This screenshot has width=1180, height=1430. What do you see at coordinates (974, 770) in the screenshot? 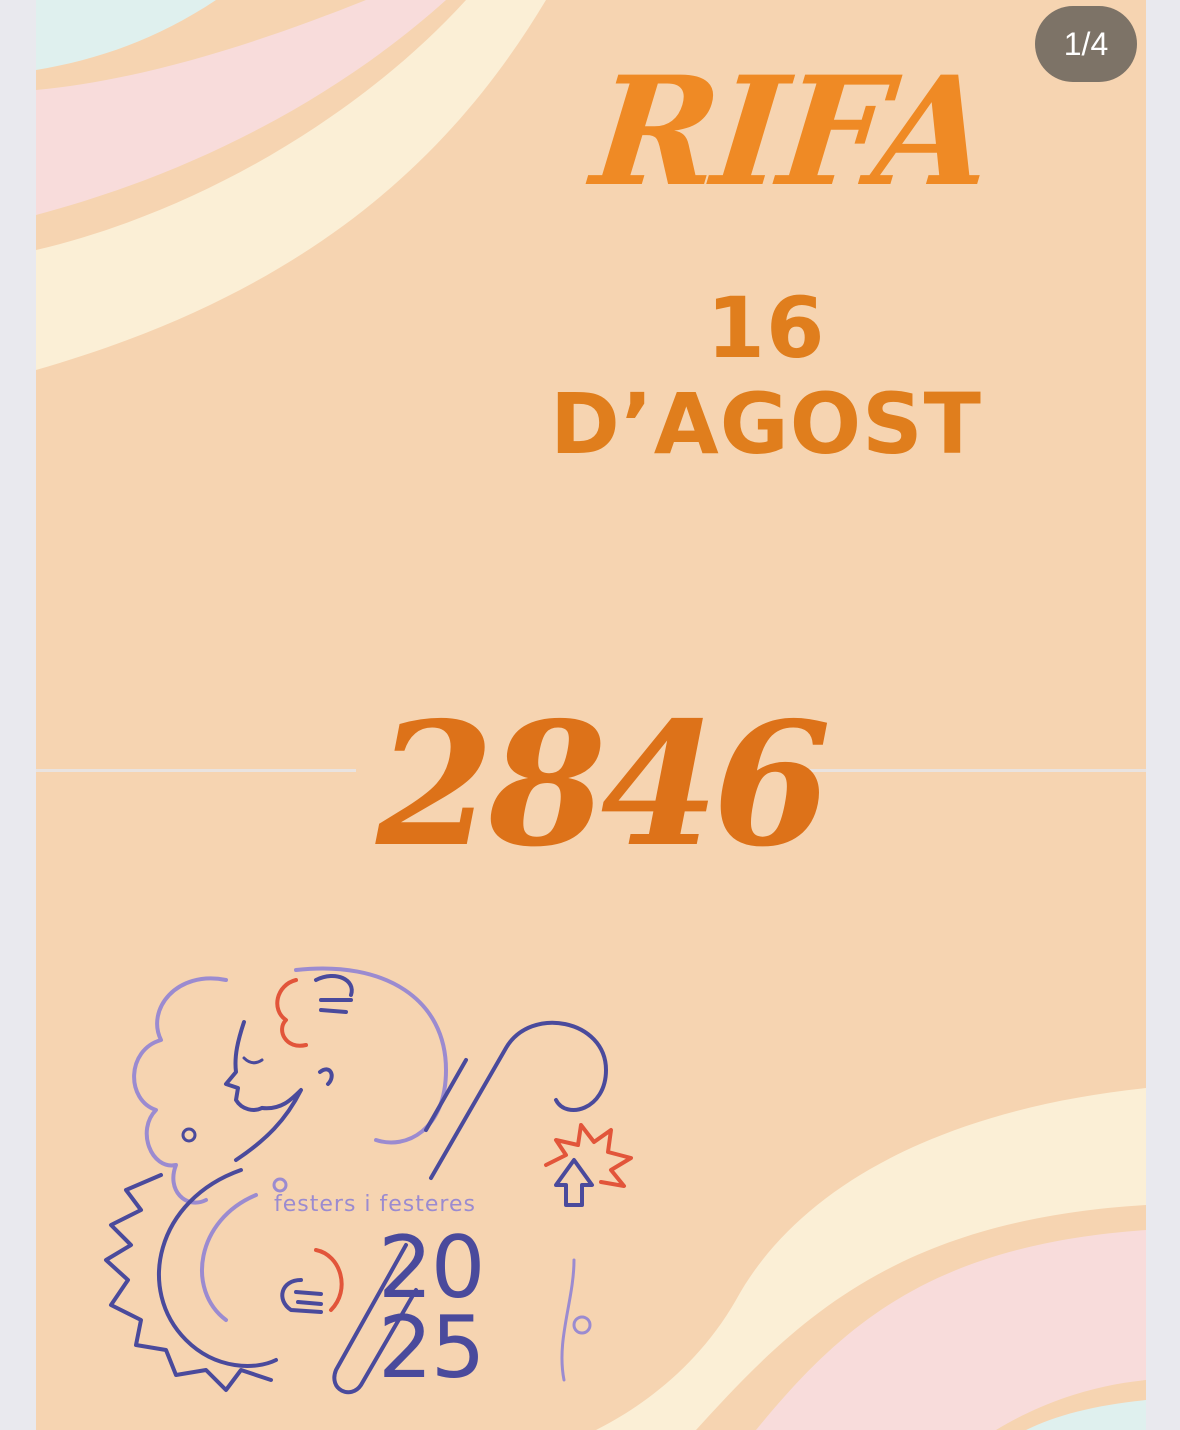
I see `divider-right` at bounding box center [974, 770].